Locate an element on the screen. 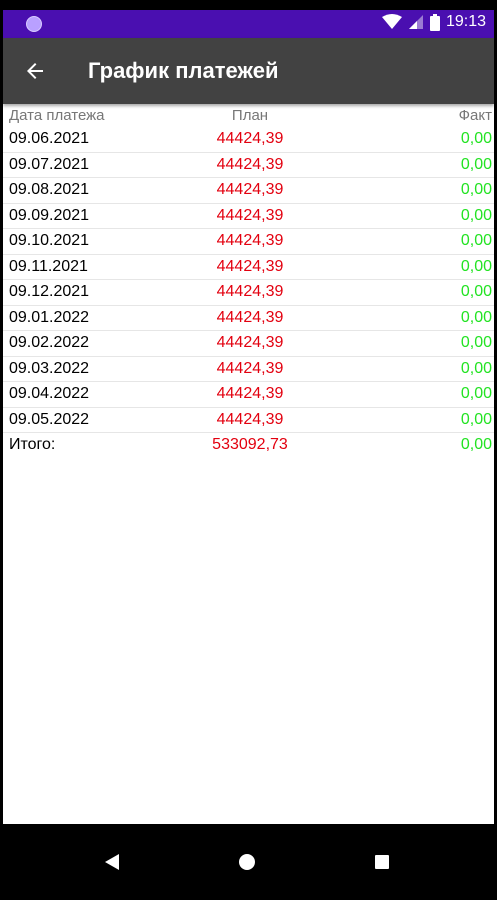  arrow-back-icon is located at coordinates (35, 71).